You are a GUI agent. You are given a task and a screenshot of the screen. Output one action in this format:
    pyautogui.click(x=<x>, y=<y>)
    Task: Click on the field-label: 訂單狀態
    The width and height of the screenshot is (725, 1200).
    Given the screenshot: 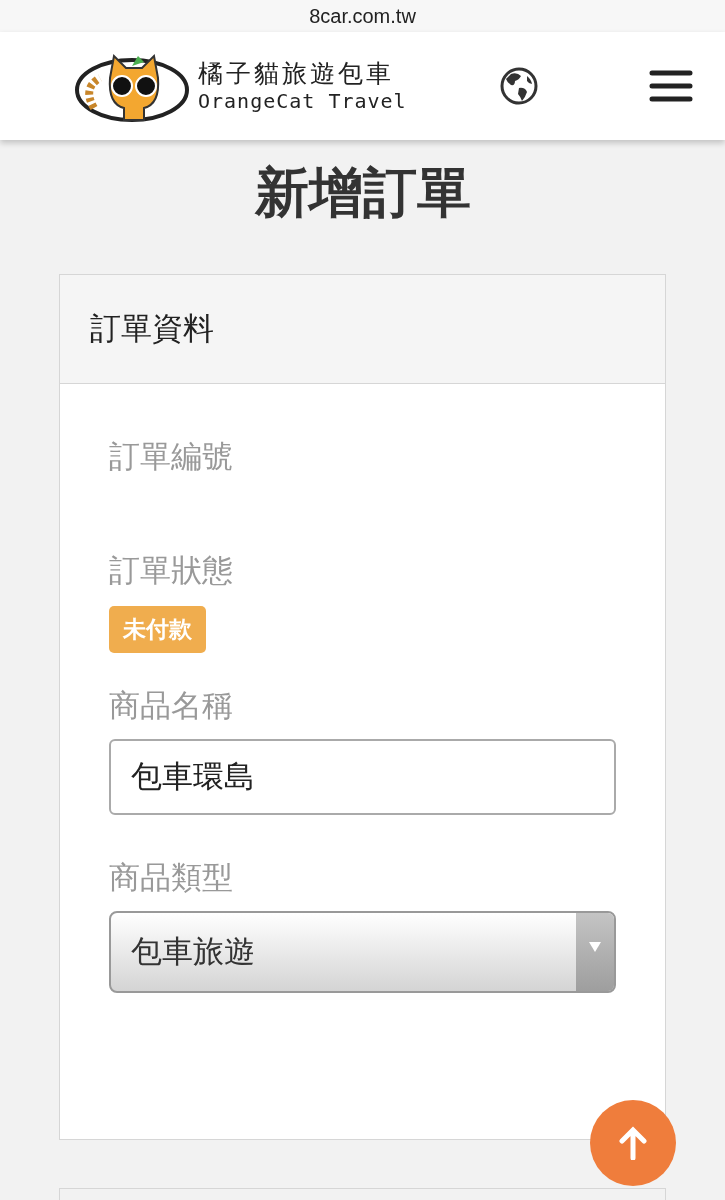 What is the action you would take?
    pyautogui.click(x=171, y=570)
    